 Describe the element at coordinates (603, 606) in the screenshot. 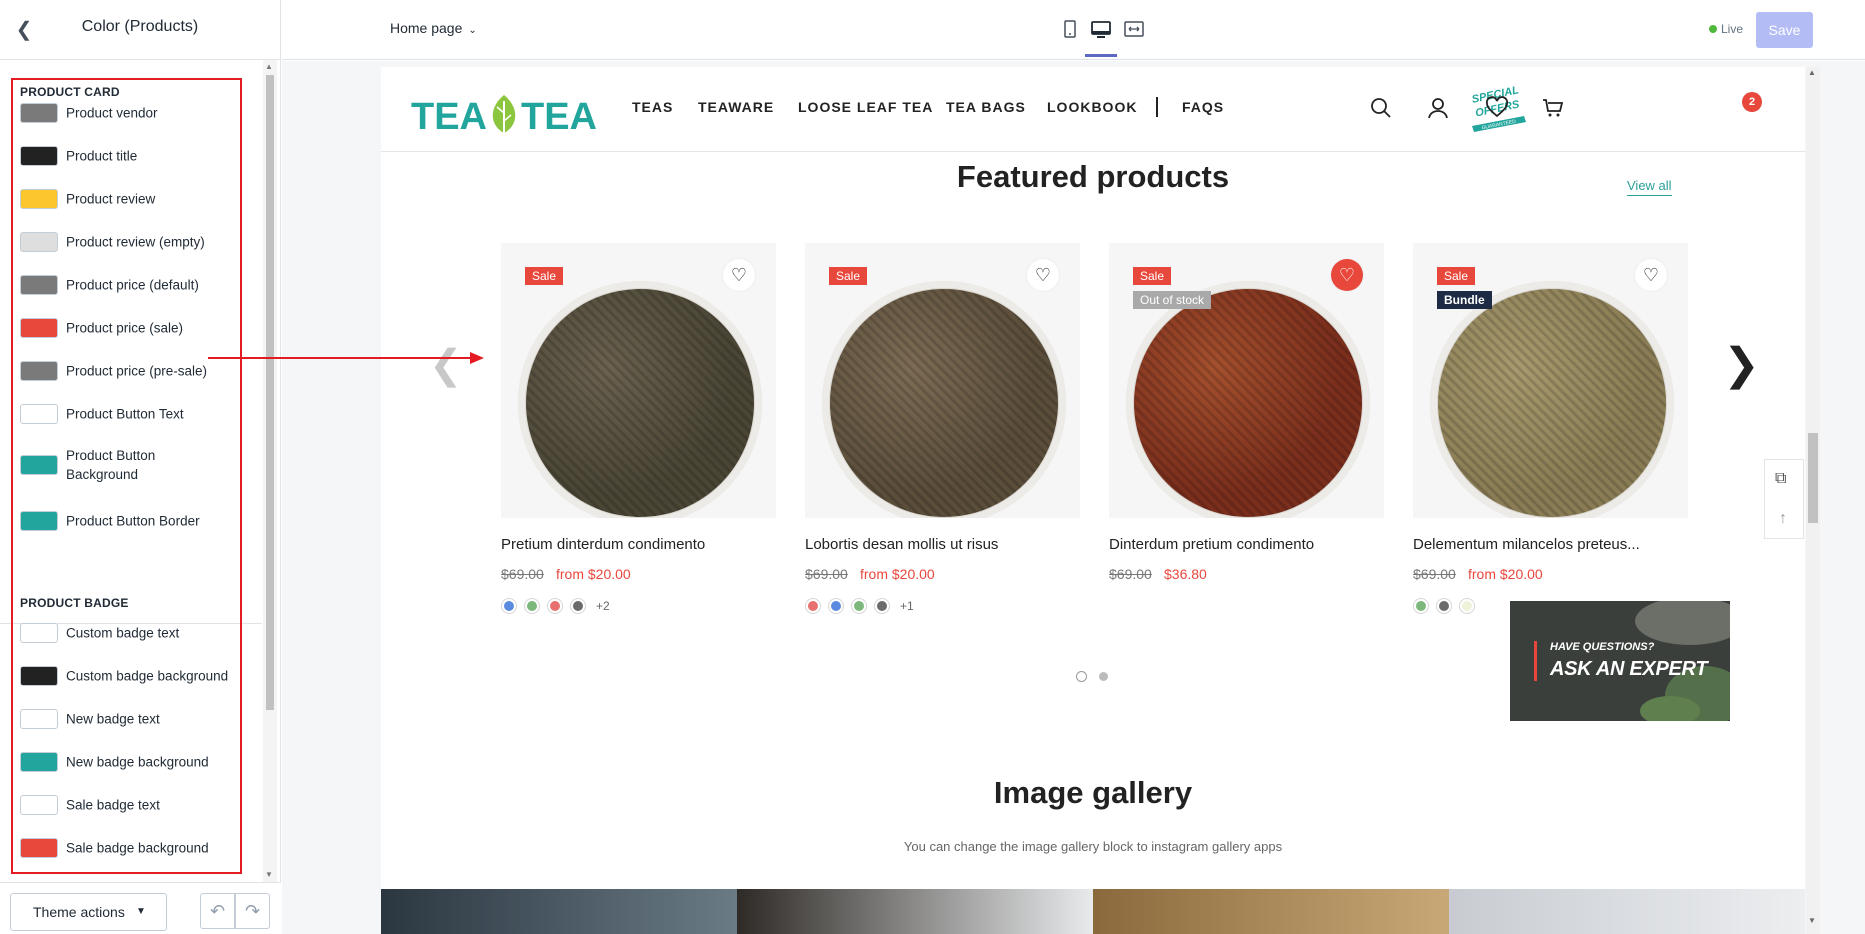

I see `more-swatches: +2` at that location.